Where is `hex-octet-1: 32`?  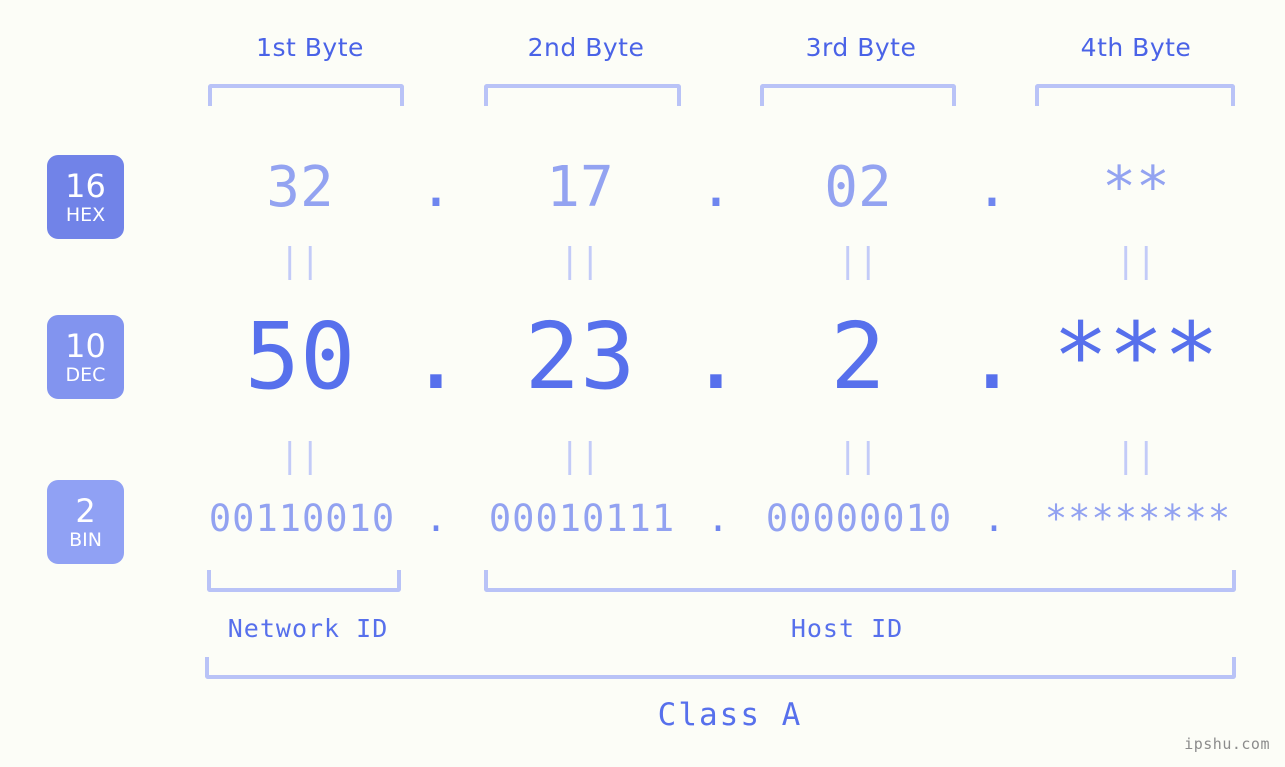
hex-octet-1: 32 is located at coordinates (300, 187).